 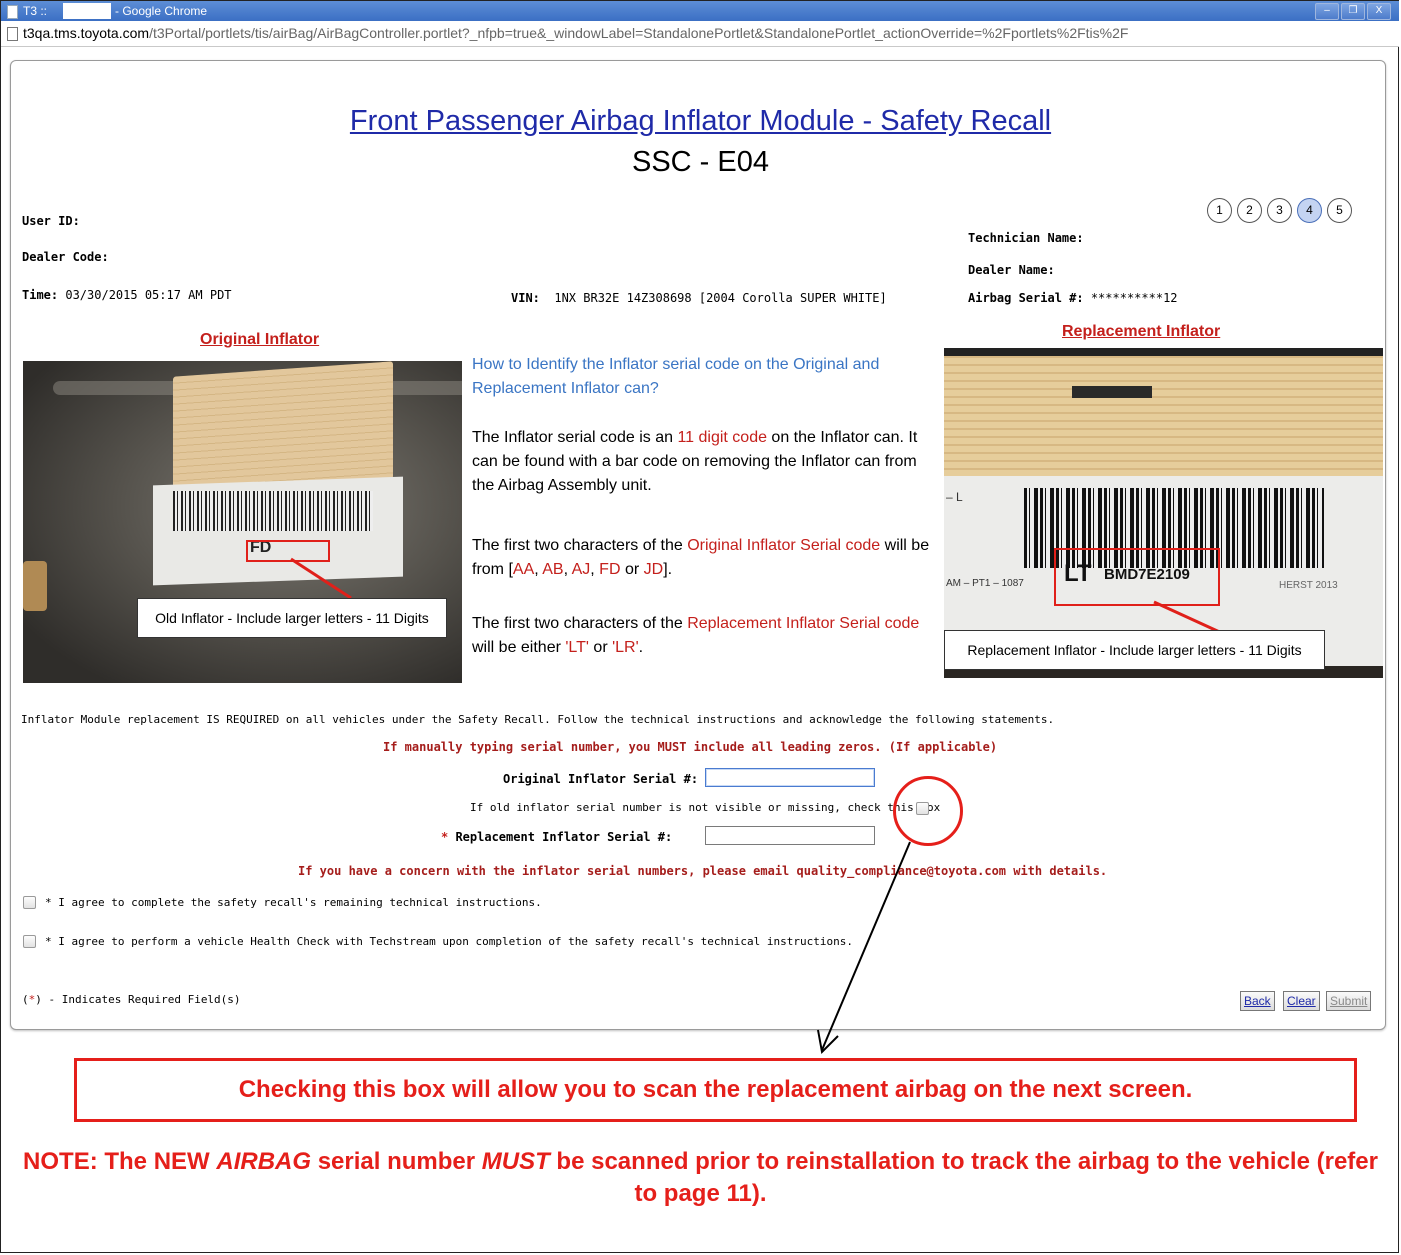 I want to click on original-serial-input, so click(x=790, y=777).